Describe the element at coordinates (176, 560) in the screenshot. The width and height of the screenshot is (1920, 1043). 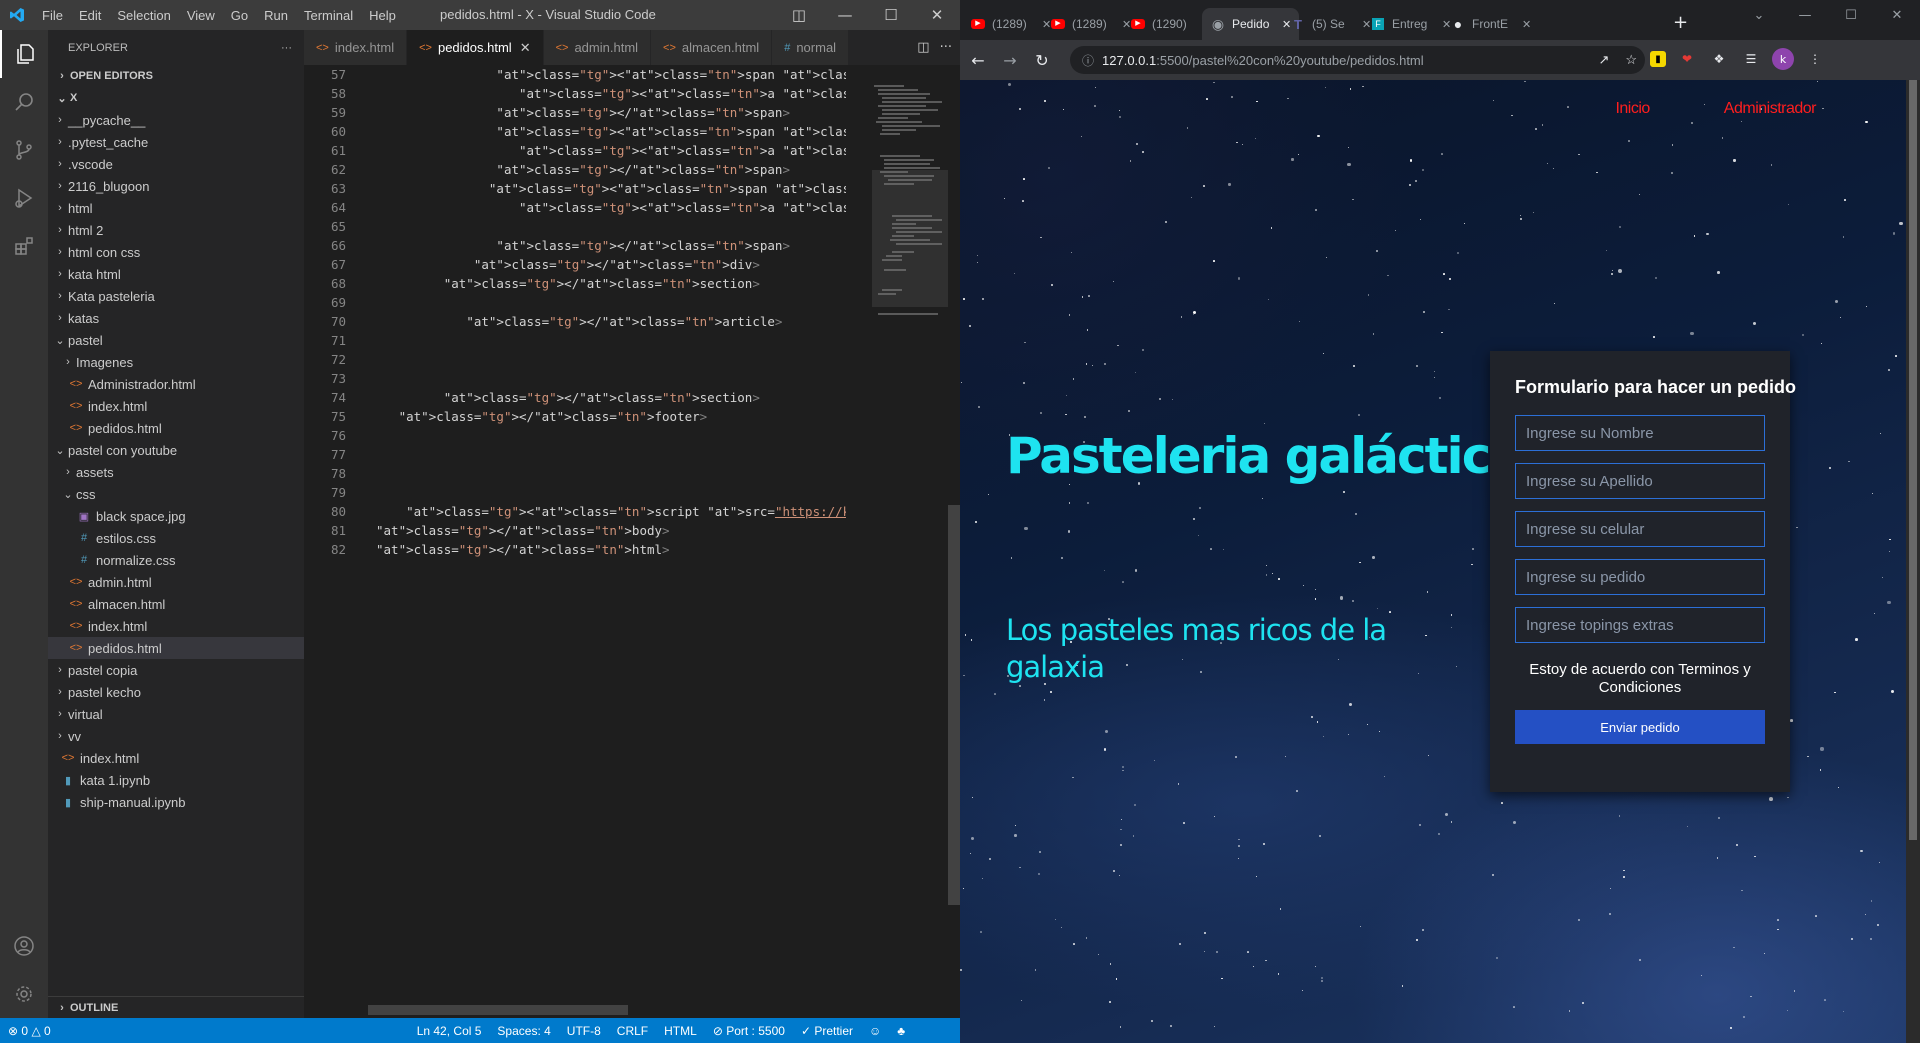
I see `file-item: # normalize.css` at that location.